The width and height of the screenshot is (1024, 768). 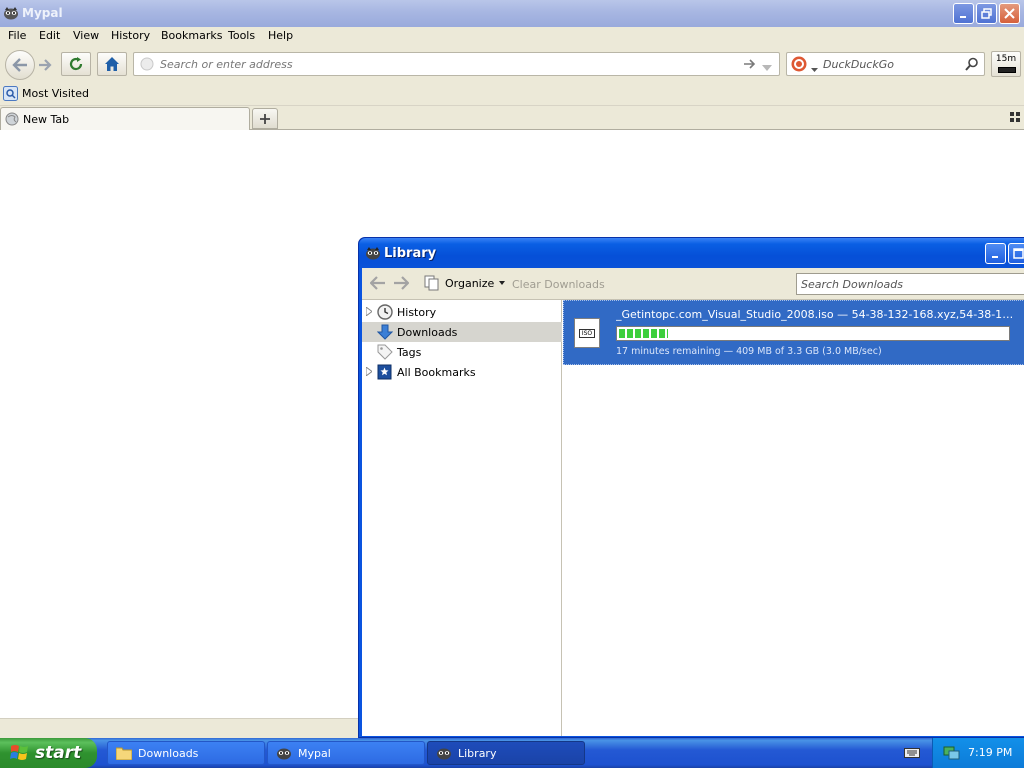 I want to click on keyboard-icon, so click(x=912, y=753).